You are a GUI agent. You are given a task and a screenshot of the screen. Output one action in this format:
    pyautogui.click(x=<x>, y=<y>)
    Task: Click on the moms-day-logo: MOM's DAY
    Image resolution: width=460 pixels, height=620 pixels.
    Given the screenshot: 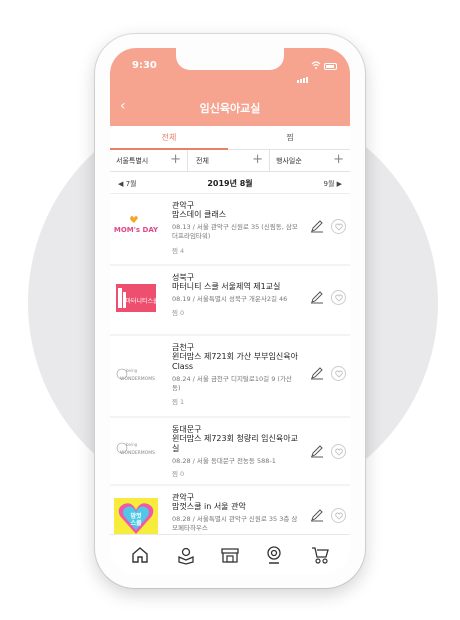 What is the action you would take?
    pyautogui.click(x=136, y=228)
    